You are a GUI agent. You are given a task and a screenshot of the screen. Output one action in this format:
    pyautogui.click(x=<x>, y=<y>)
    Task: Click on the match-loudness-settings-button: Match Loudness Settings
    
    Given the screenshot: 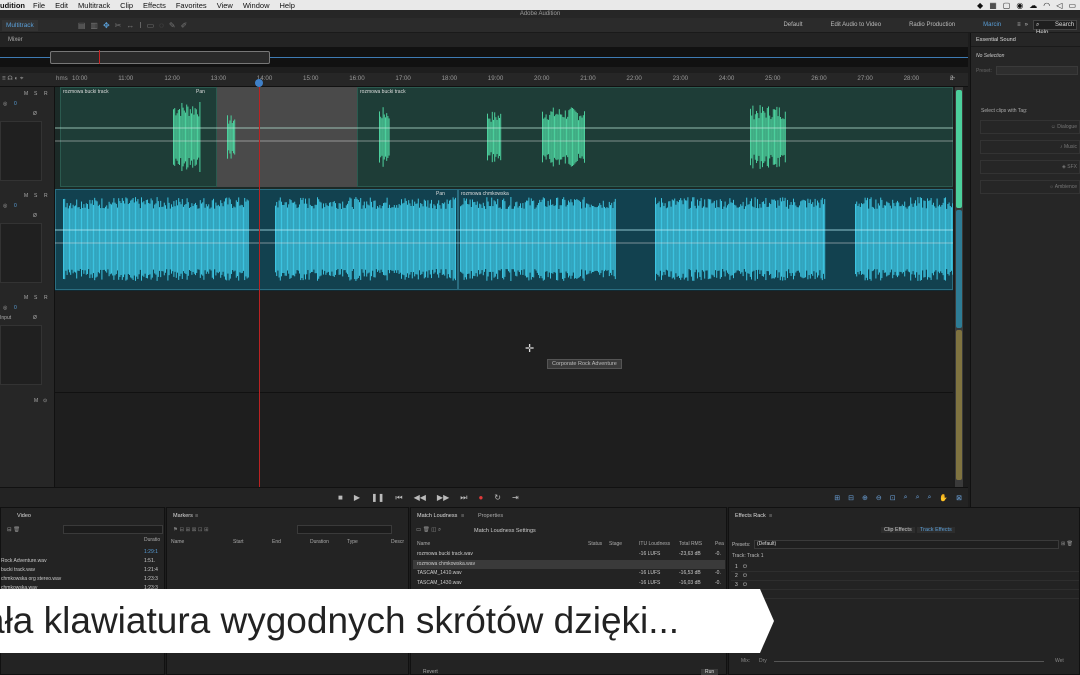 What is the action you would take?
    pyautogui.click(x=505, y=531)
    